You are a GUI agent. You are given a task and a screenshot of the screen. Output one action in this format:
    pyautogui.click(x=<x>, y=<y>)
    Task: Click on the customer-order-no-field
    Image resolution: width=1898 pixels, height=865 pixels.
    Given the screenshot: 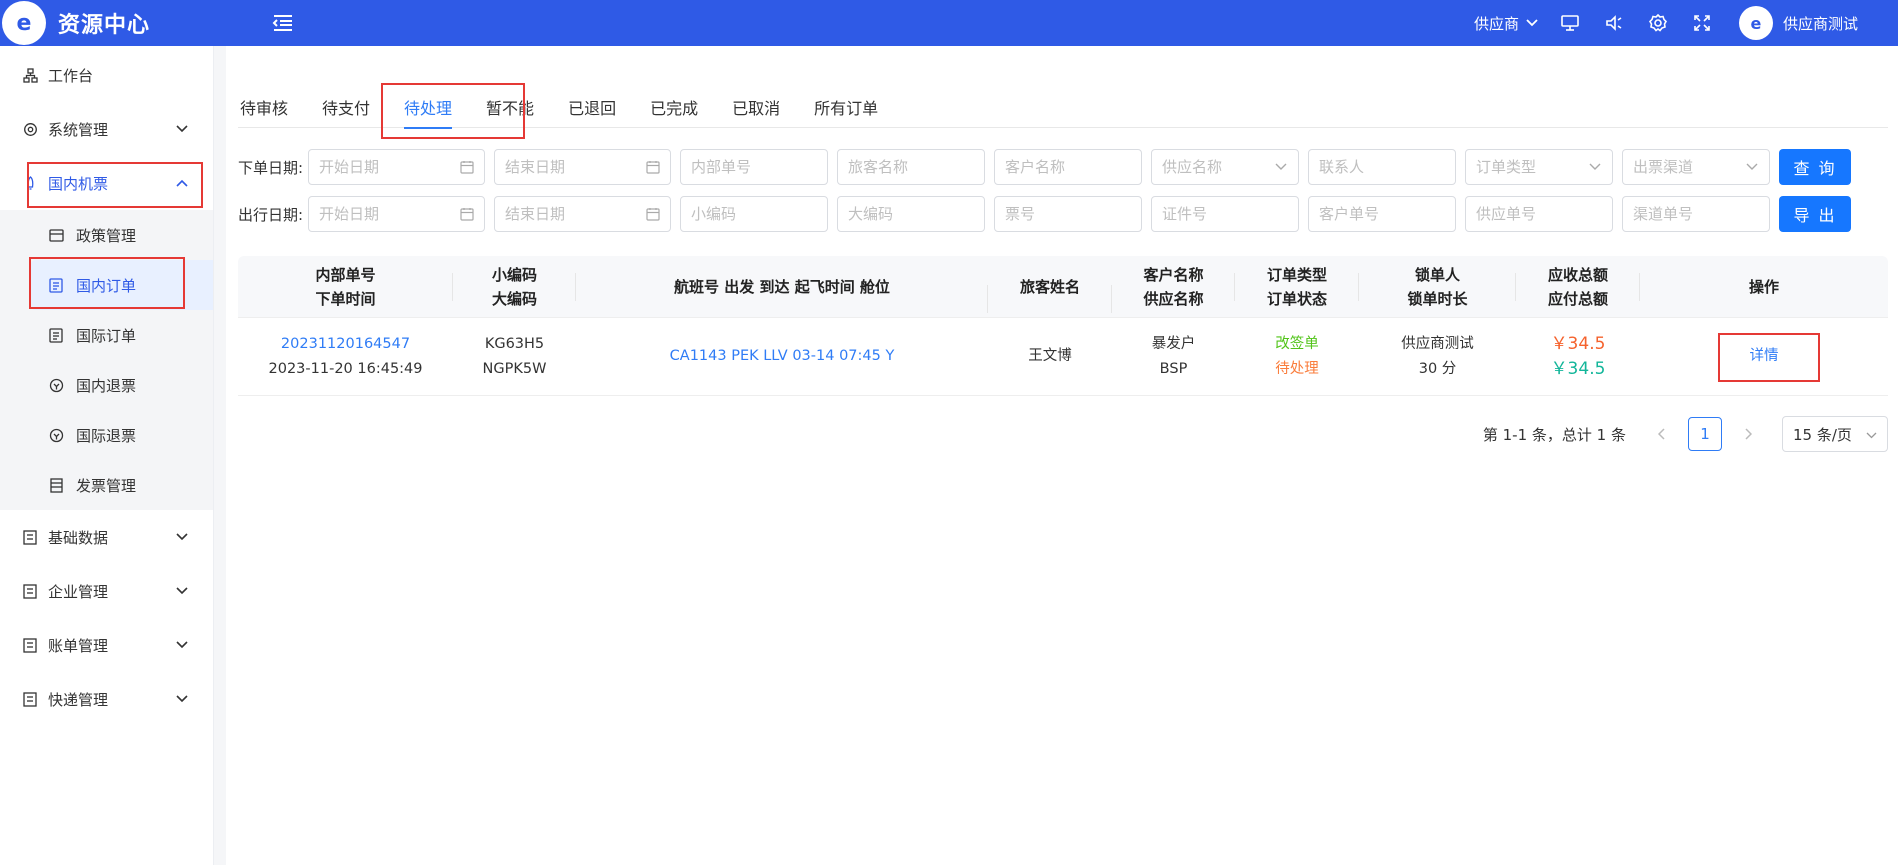 What is the action you would take?
    pyautogui.click(x=1382, y=214)
    